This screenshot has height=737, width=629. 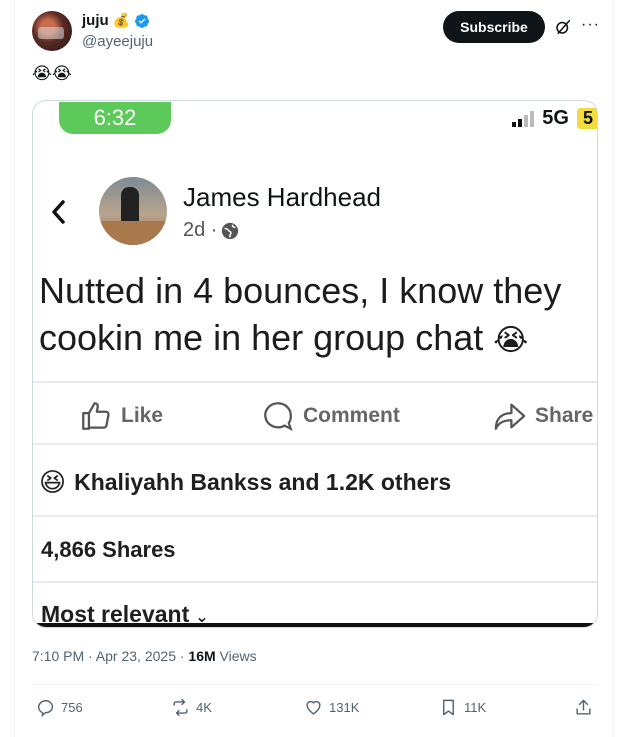 What do you see at coordinates (344, 707) in the screenshot?
I see `like-count: 131K` at bounding box center [344, 707].